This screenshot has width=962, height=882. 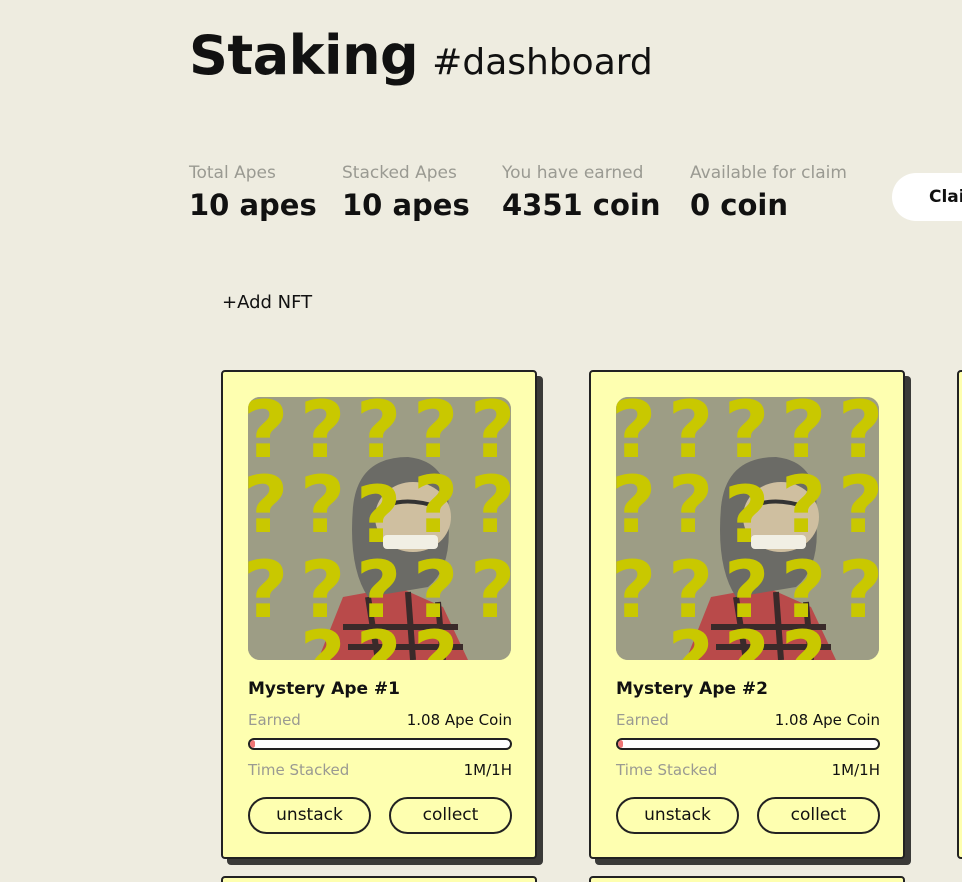 What do you see at coordinates (927, 197) in the screenshot?
I see `claim-button: Clai` at bounding box center [927, 197].